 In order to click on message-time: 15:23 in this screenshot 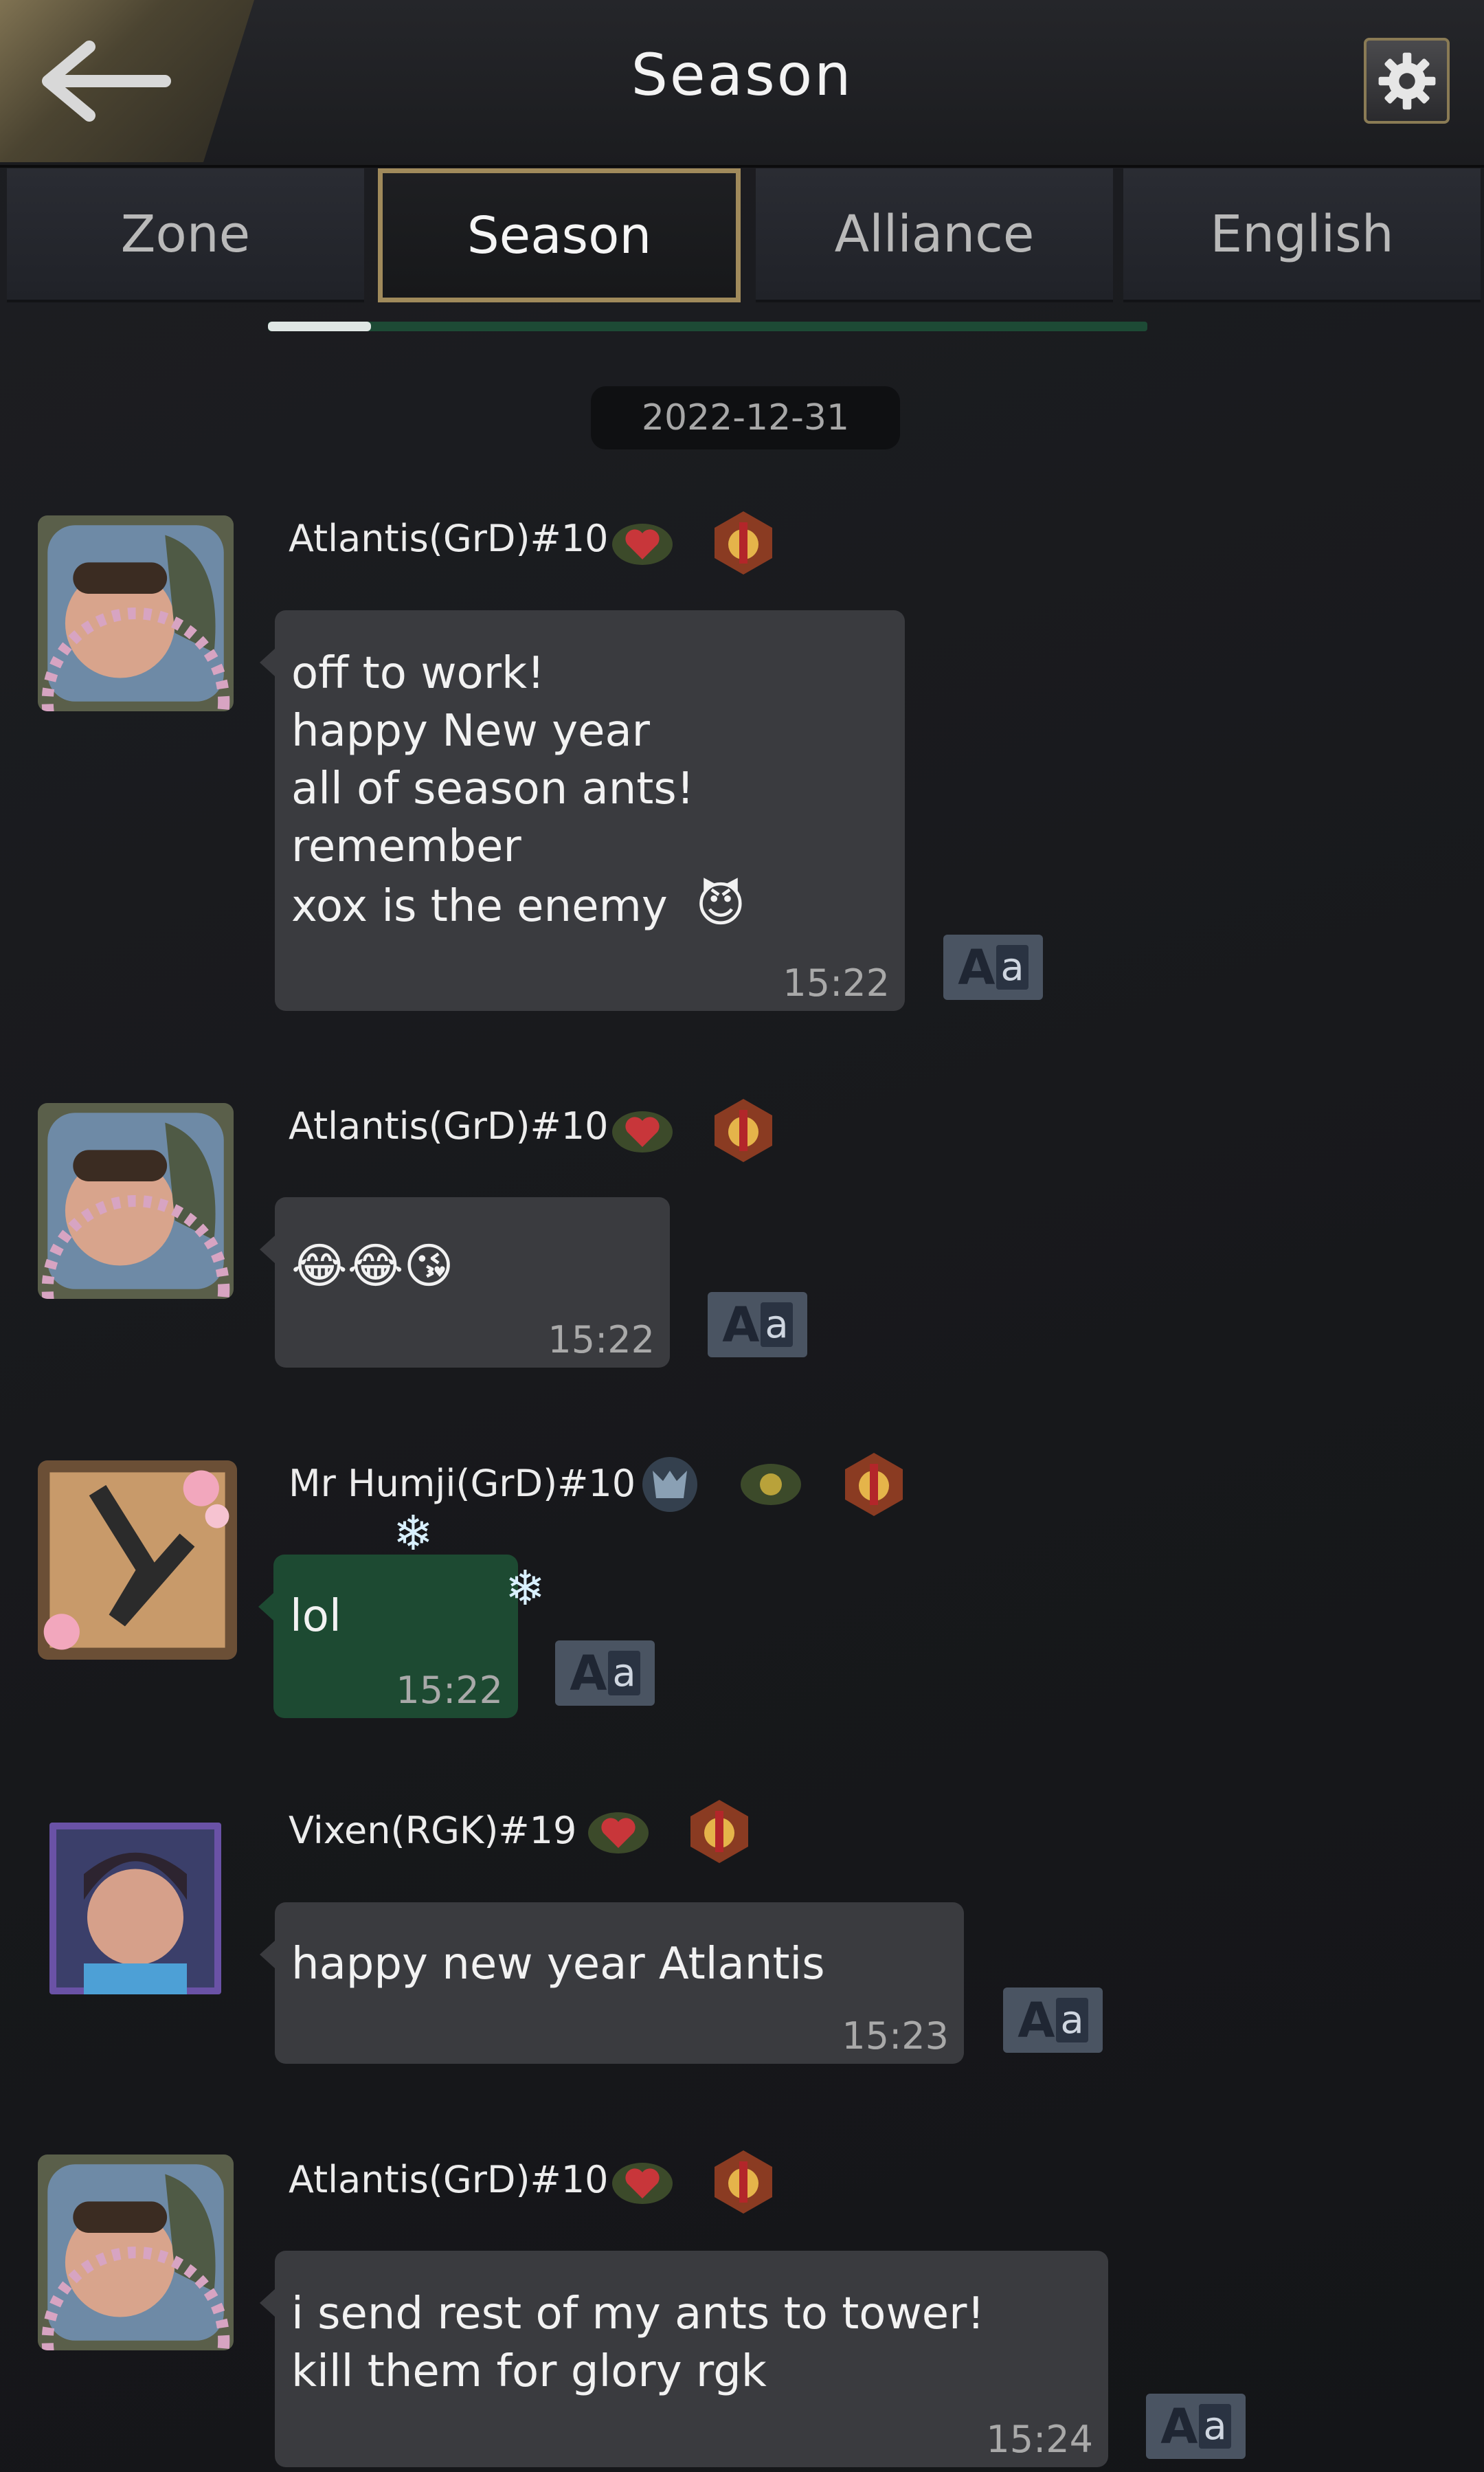, I will do `click(895, 2036)`.